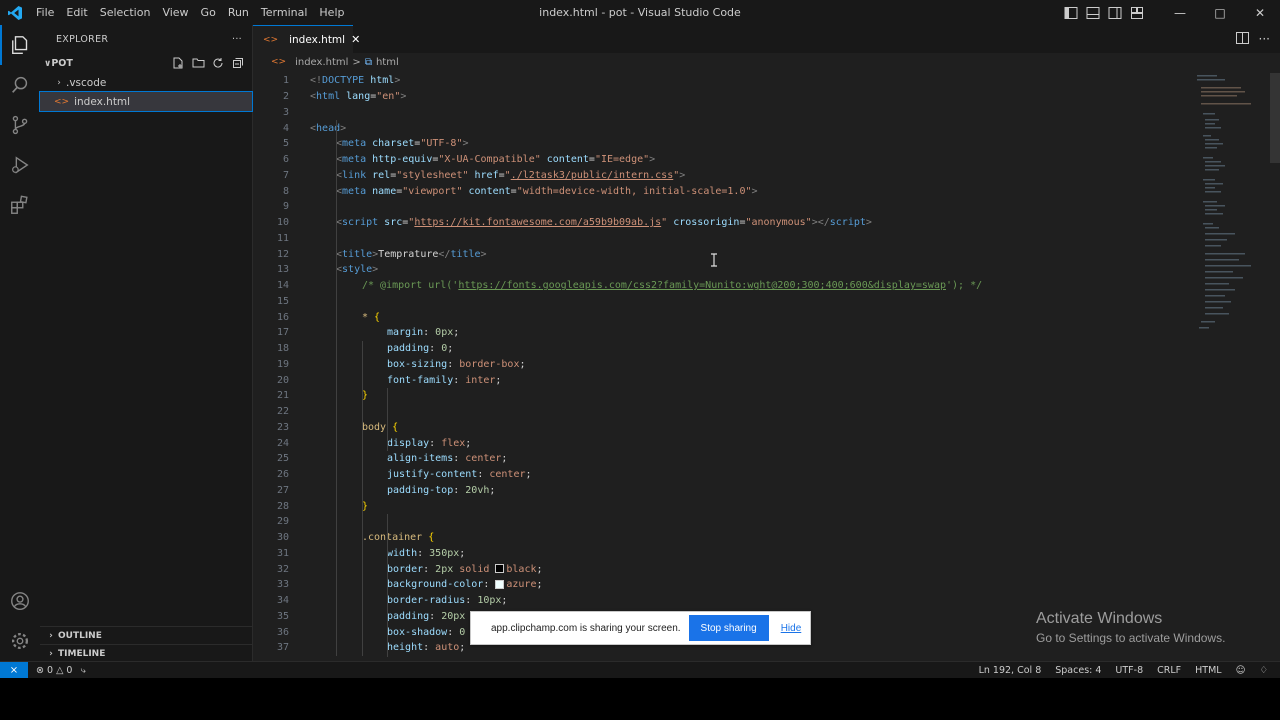  Describe the element at coordinates (1263, 670) in the screenshot. I see `notifications-bell-icon: ♢` at that location.